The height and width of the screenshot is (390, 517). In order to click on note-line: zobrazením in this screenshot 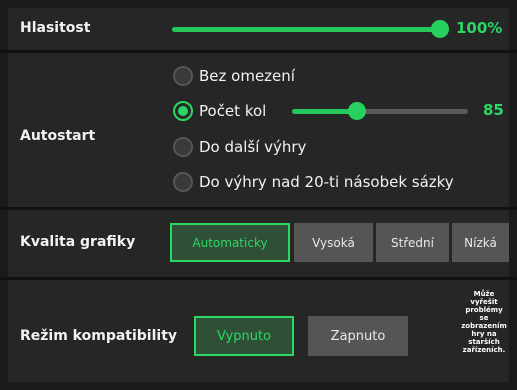, I will do `click(484, 326)`.